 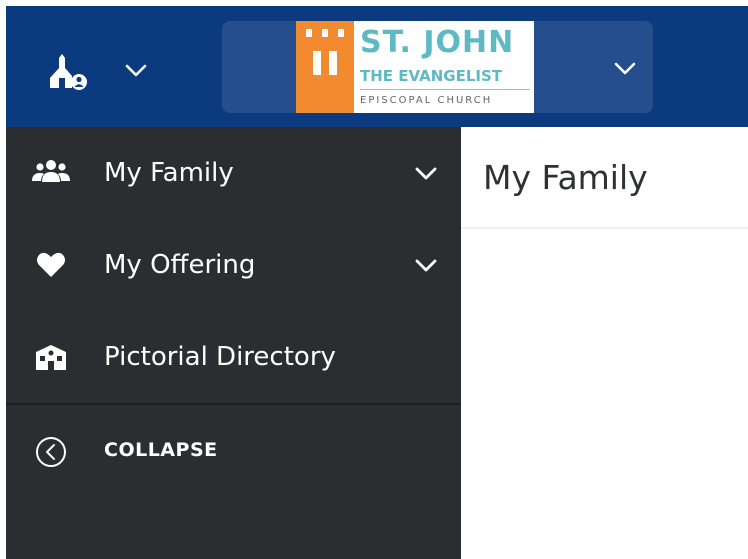 I want to click on sidebar-item-label: Pictorial Directory, so click(x=220, y=357).